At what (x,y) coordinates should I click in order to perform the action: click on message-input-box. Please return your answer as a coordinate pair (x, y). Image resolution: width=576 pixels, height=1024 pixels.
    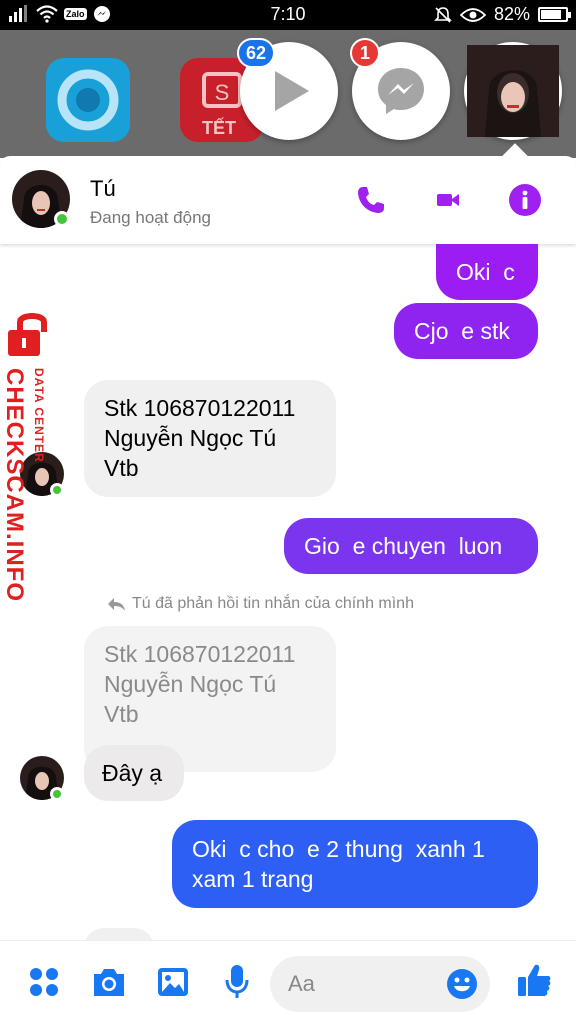
    Looking at the image, I should click on (380, 984).